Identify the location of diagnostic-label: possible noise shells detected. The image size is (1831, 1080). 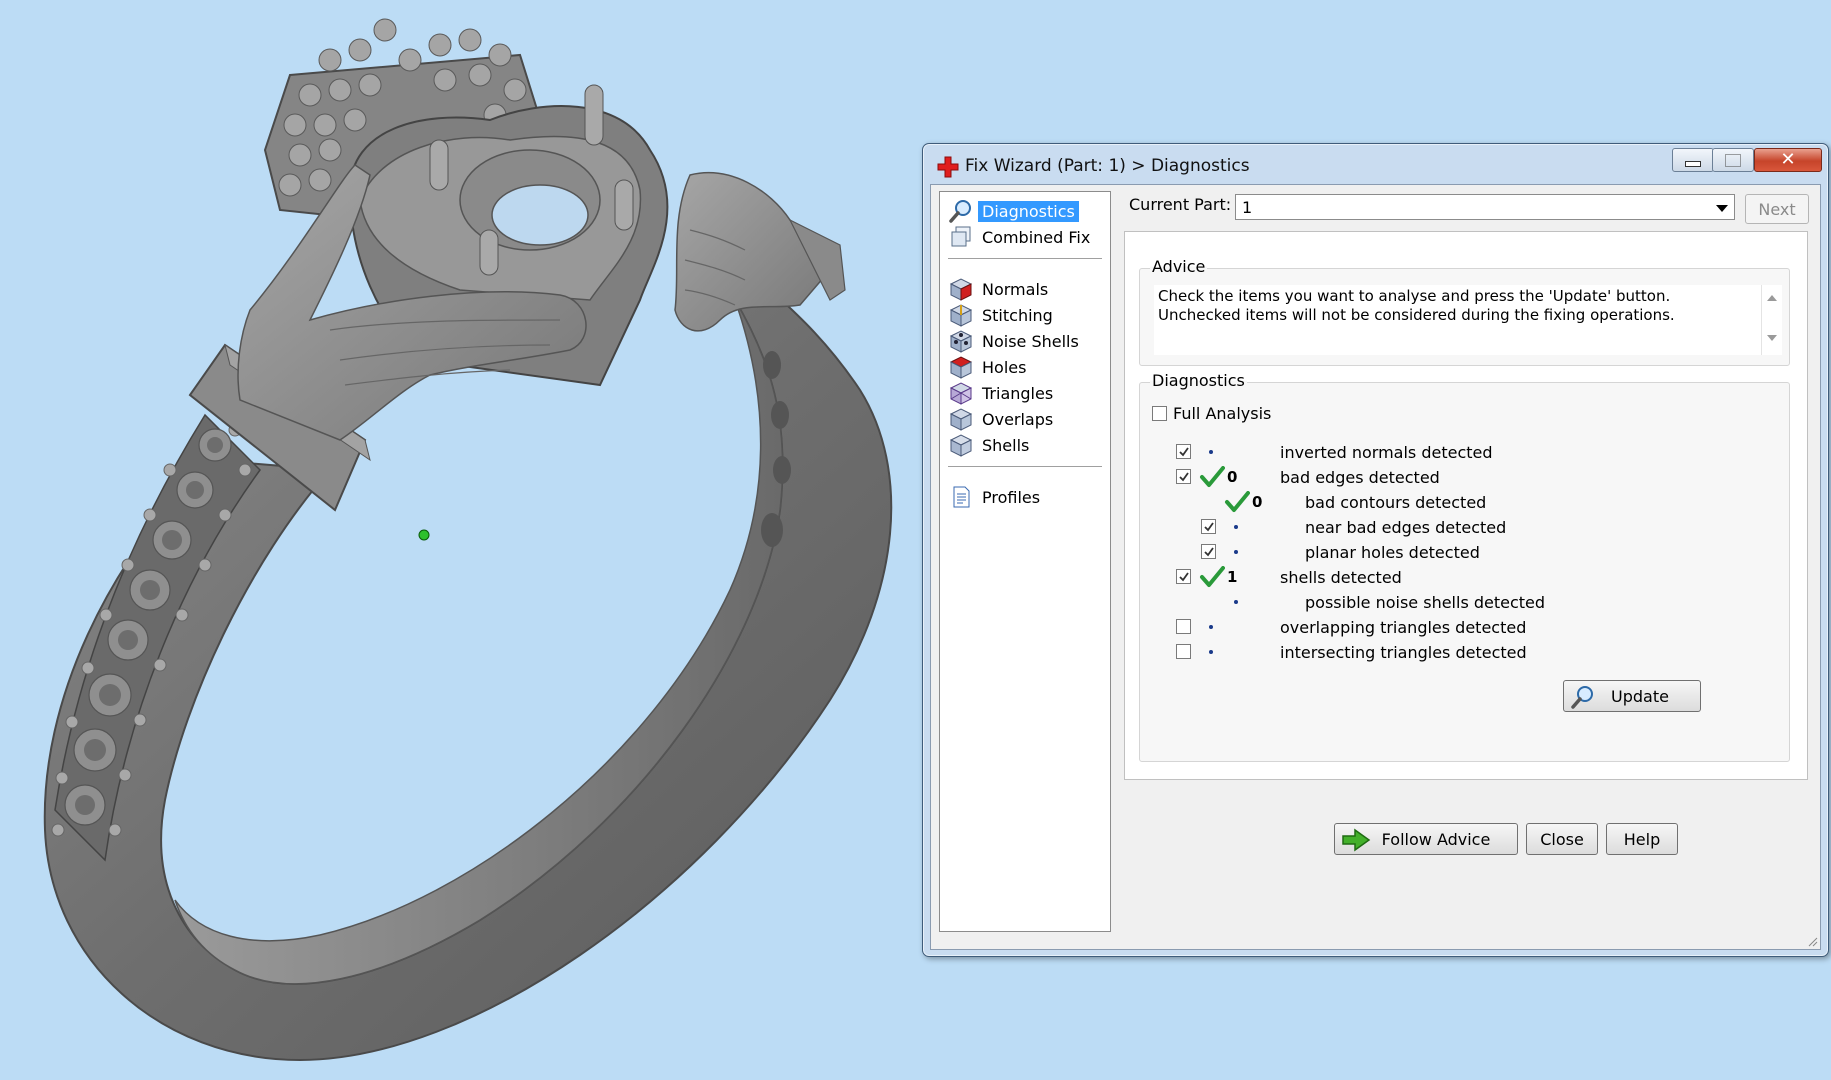
(1425, 602).